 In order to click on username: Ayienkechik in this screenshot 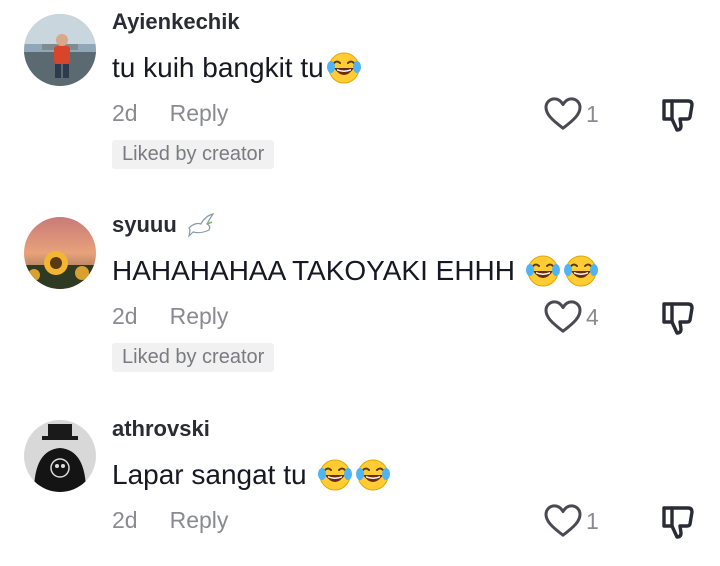, I will do `click(176, 22)`.